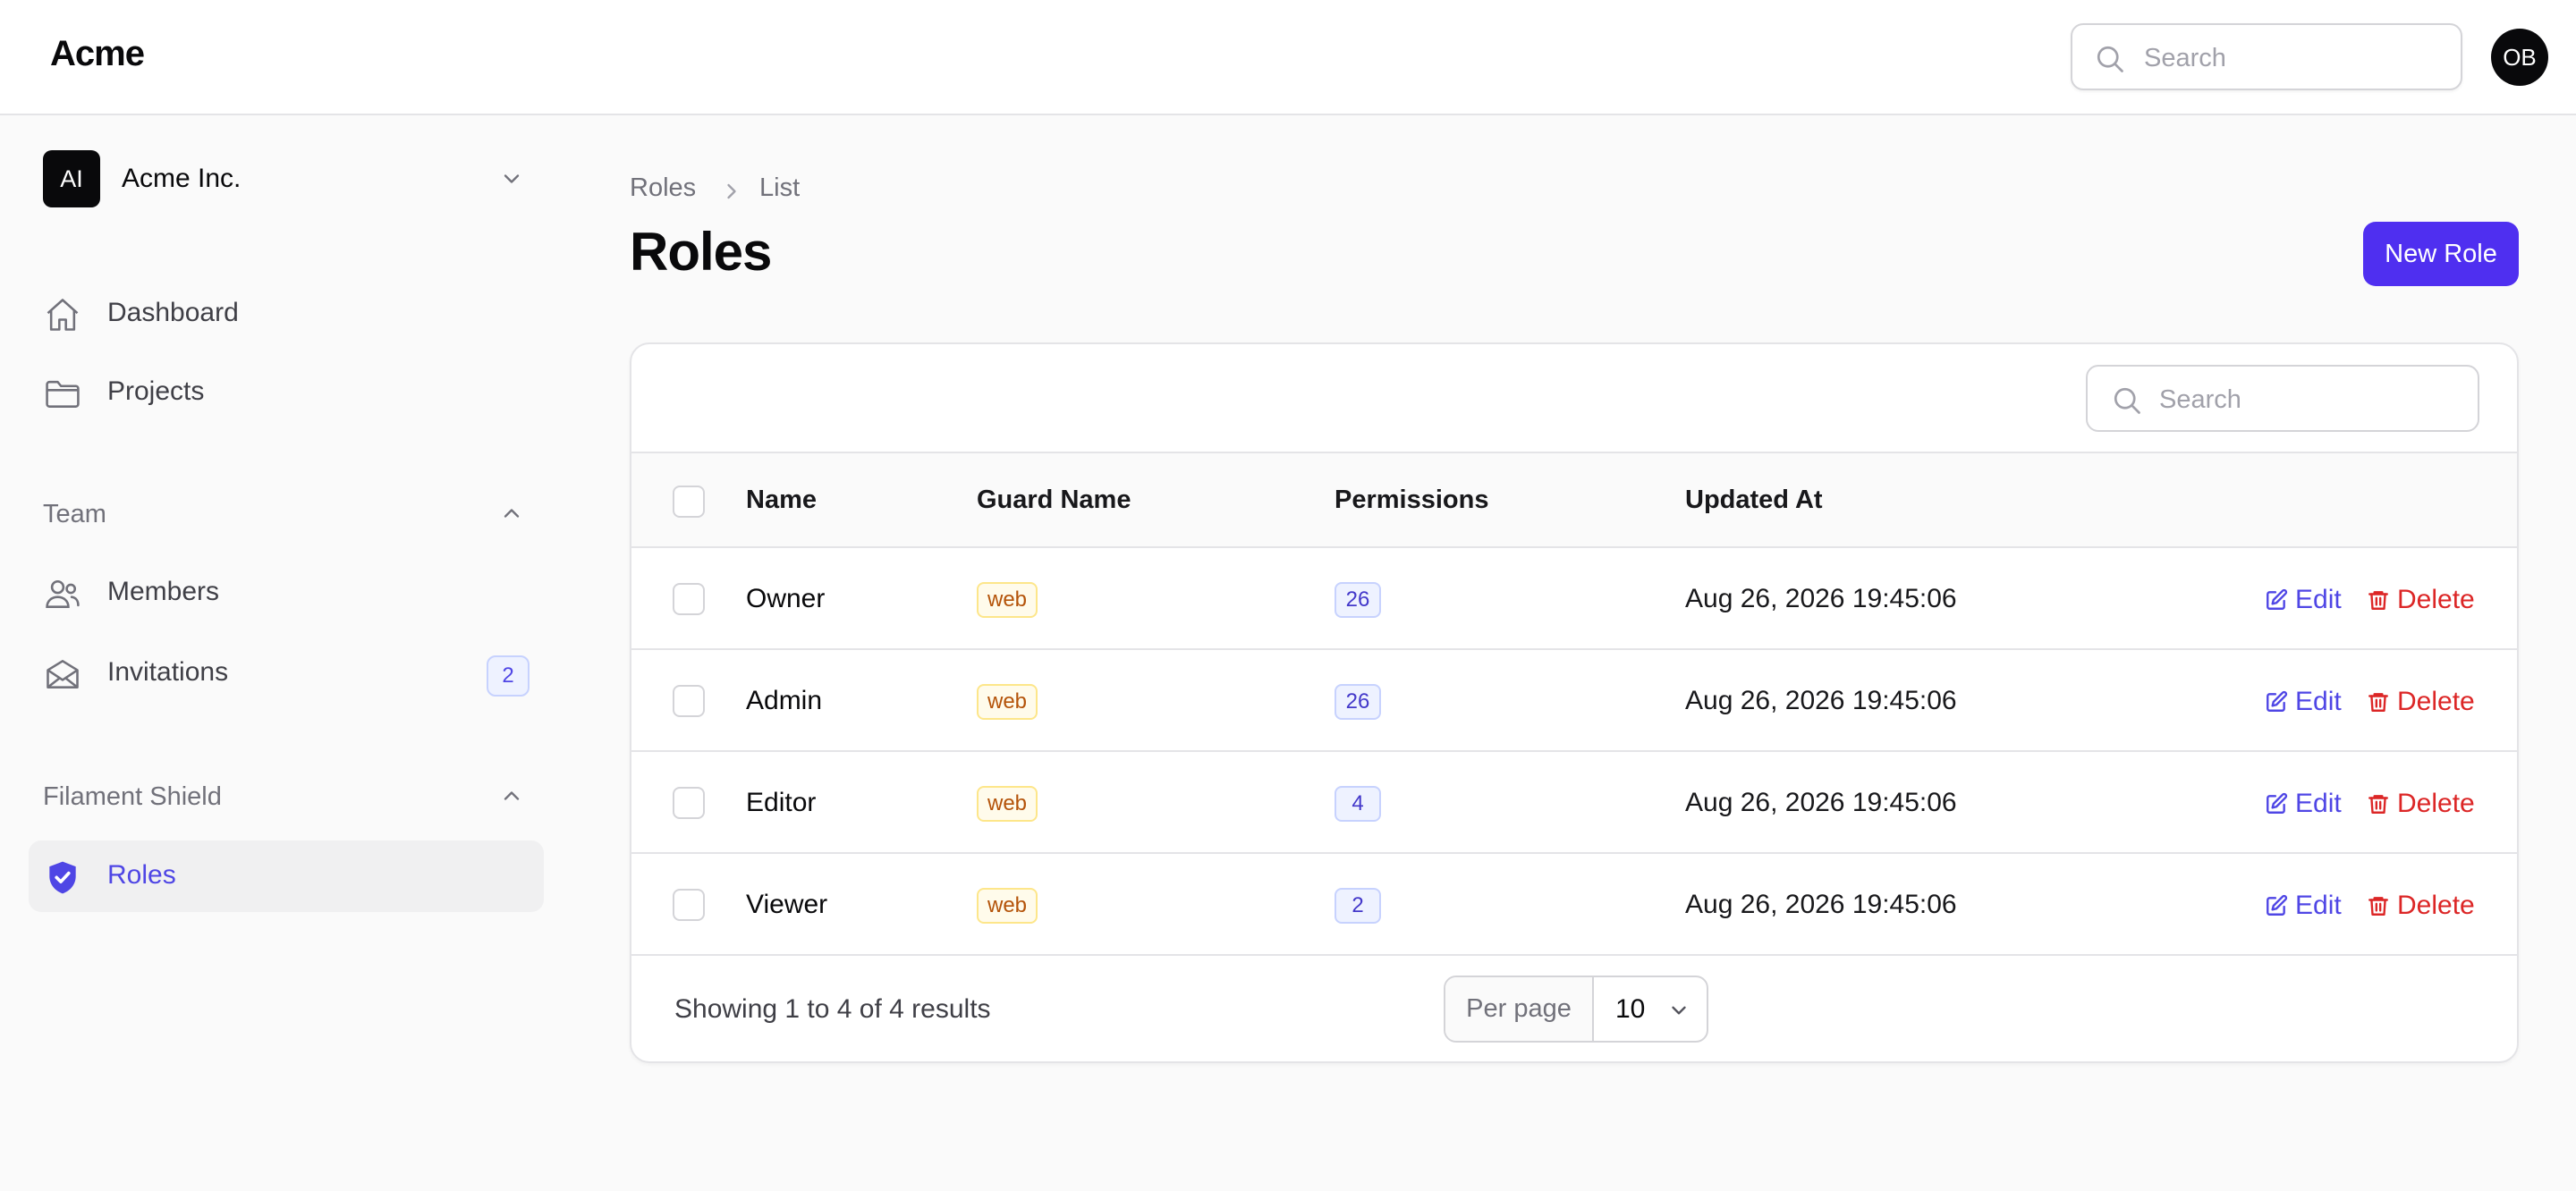  I want to click on sidebar-item-label: Dashboard, so click(173, 312).